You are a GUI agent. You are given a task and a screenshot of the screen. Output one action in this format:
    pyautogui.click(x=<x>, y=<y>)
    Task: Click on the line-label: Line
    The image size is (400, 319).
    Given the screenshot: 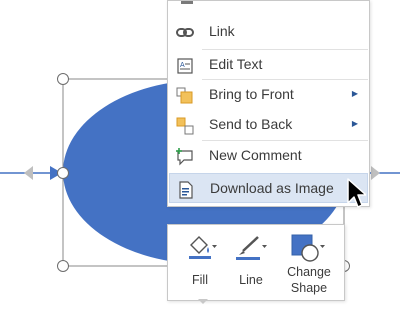 What is the action you would take?
    pyautogui.click(x=251, y=280)
    